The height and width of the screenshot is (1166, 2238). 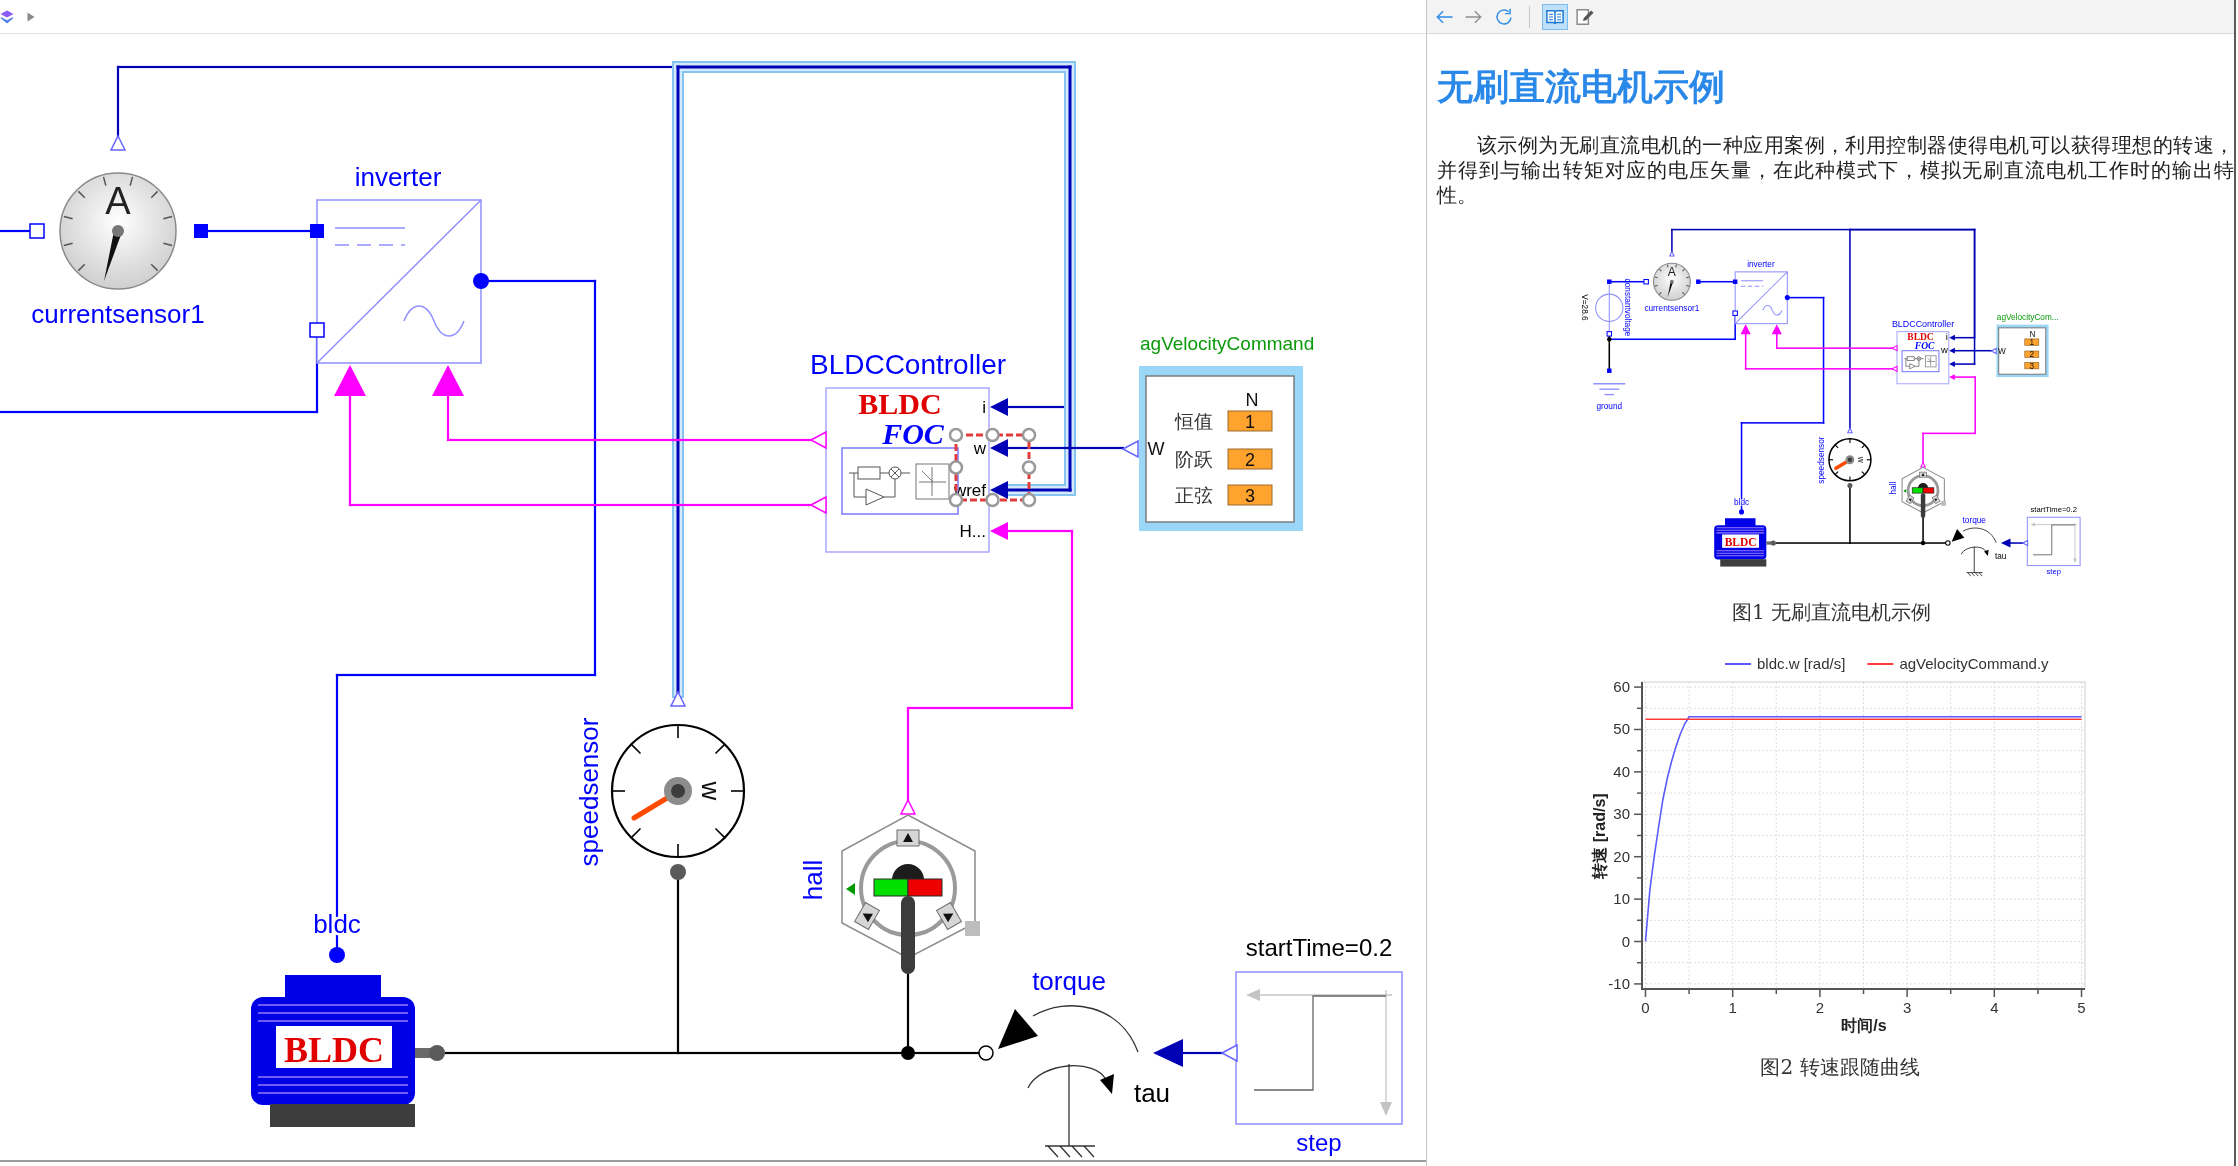 What do you see at coordinates (1504, 16) in the screenshot?
I see `refresh-icon` at bounding box center [1504, 16].